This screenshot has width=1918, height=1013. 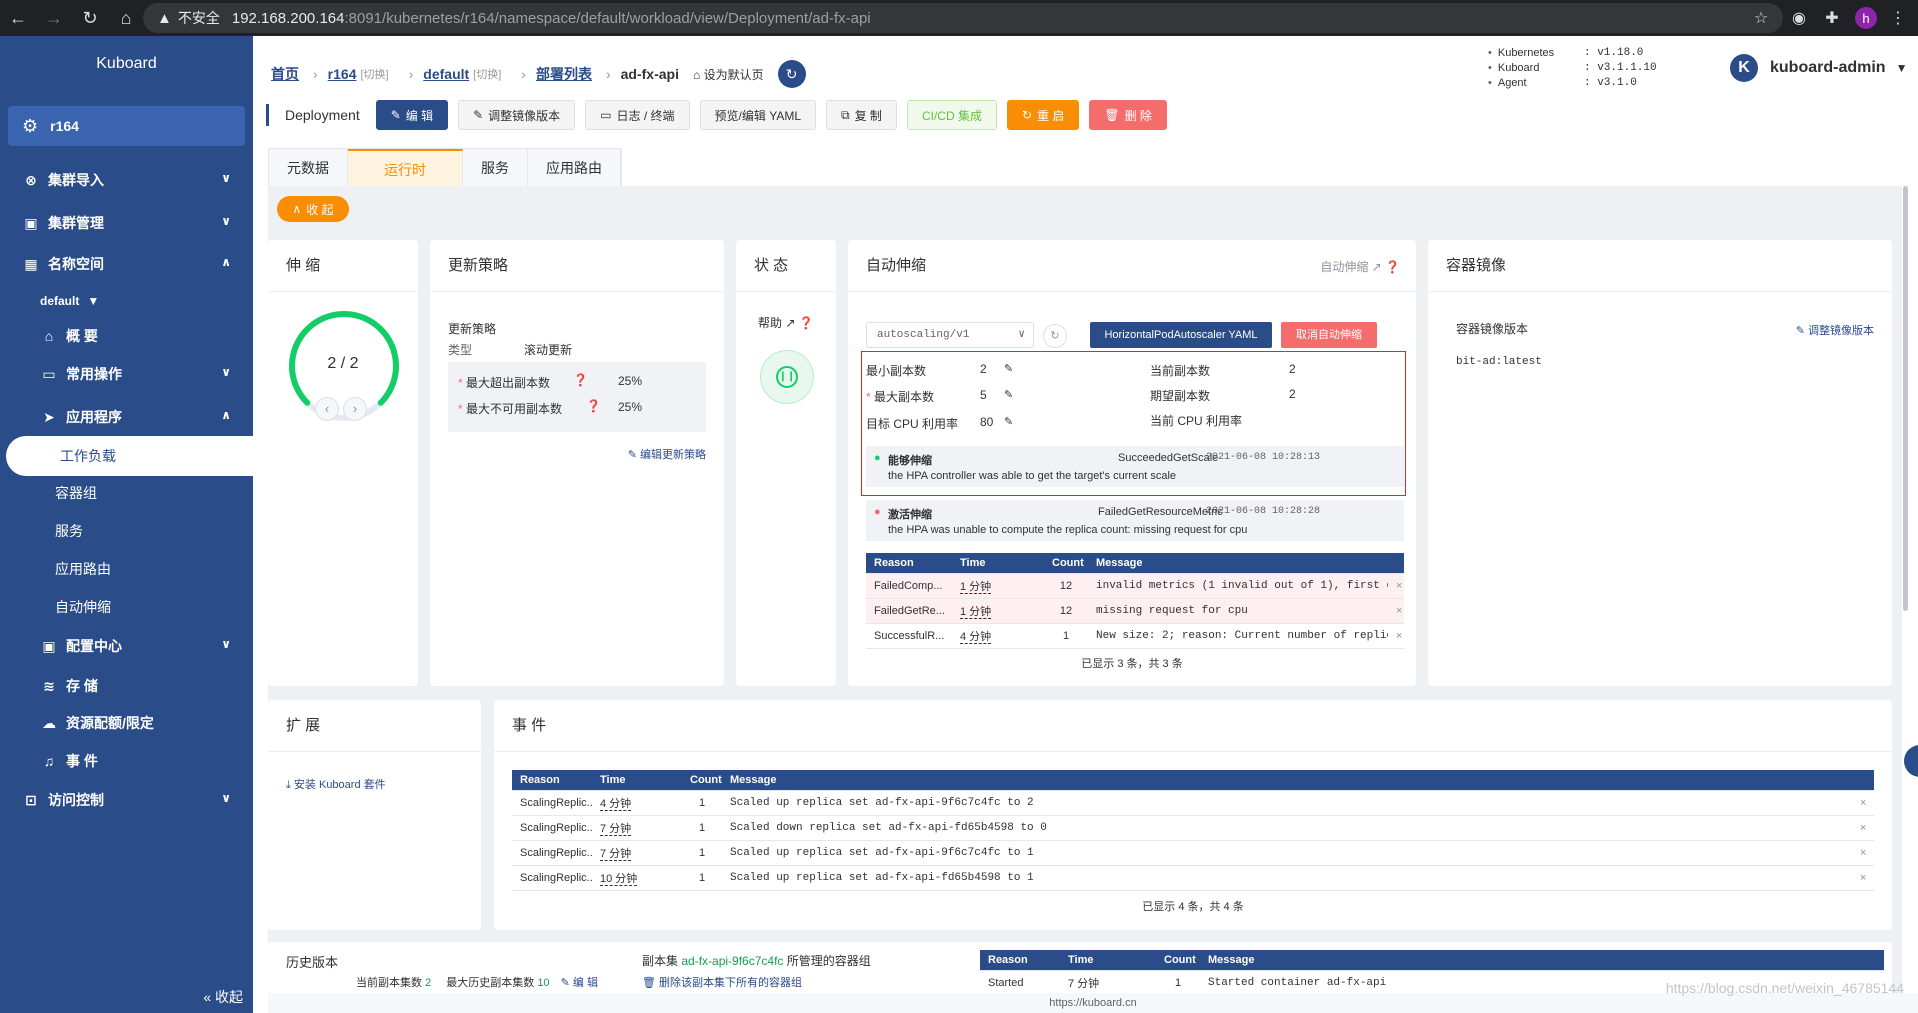 I want to click on breadcrumb-cluster: r164, so click(x=342, y=74).